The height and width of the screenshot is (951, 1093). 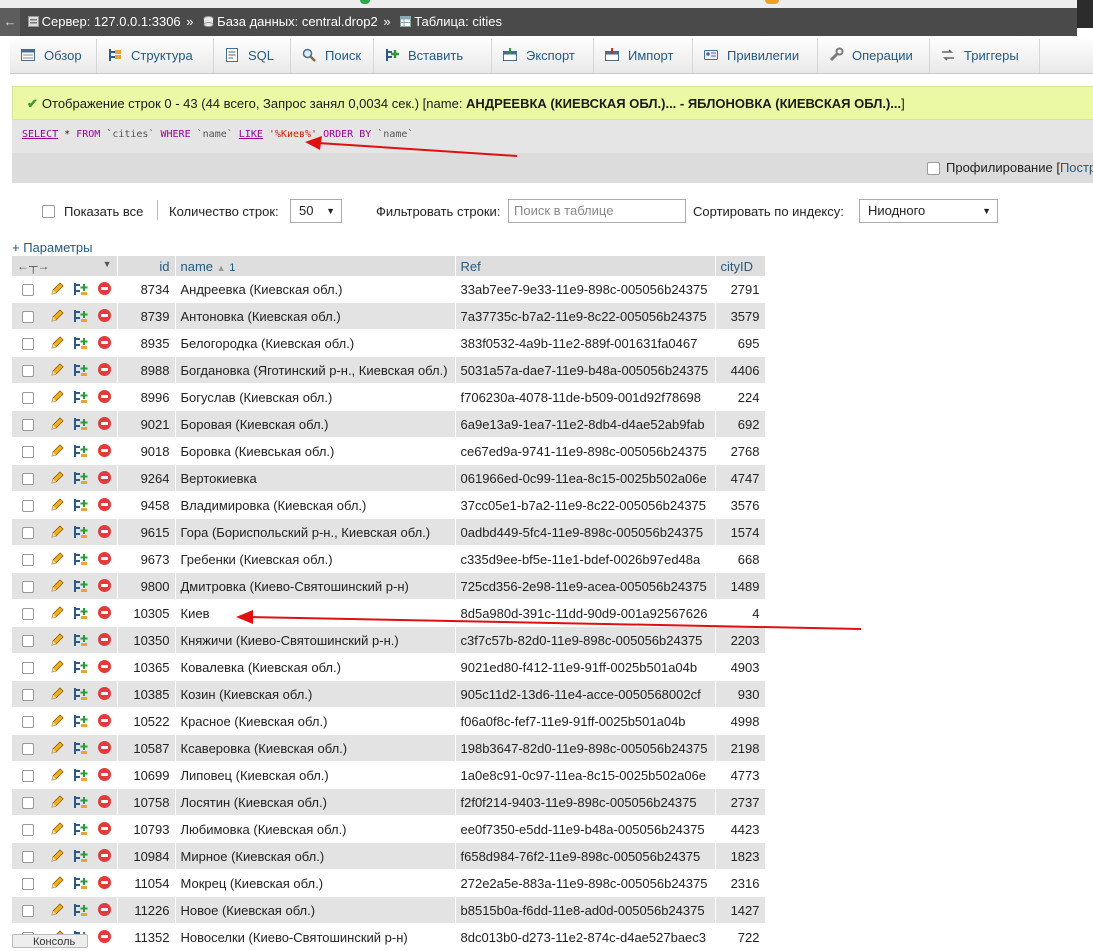 I want to click on cell-id: 10699, so click(x=146, y=775).